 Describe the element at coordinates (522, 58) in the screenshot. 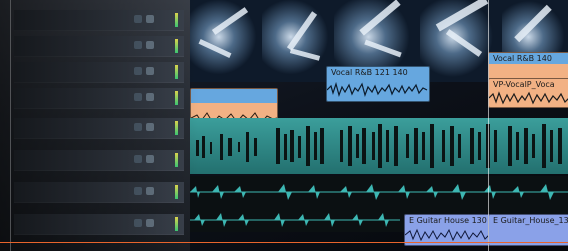

I see `clip-title: Vocal R&B 140` at that location.